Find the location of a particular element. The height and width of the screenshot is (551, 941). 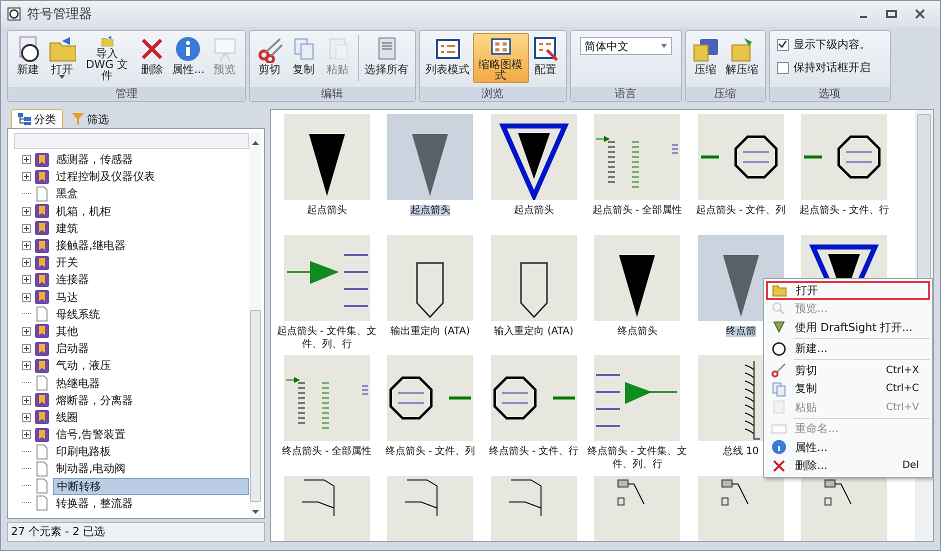

group-label: 语言 is located at coordinates (625, 94).